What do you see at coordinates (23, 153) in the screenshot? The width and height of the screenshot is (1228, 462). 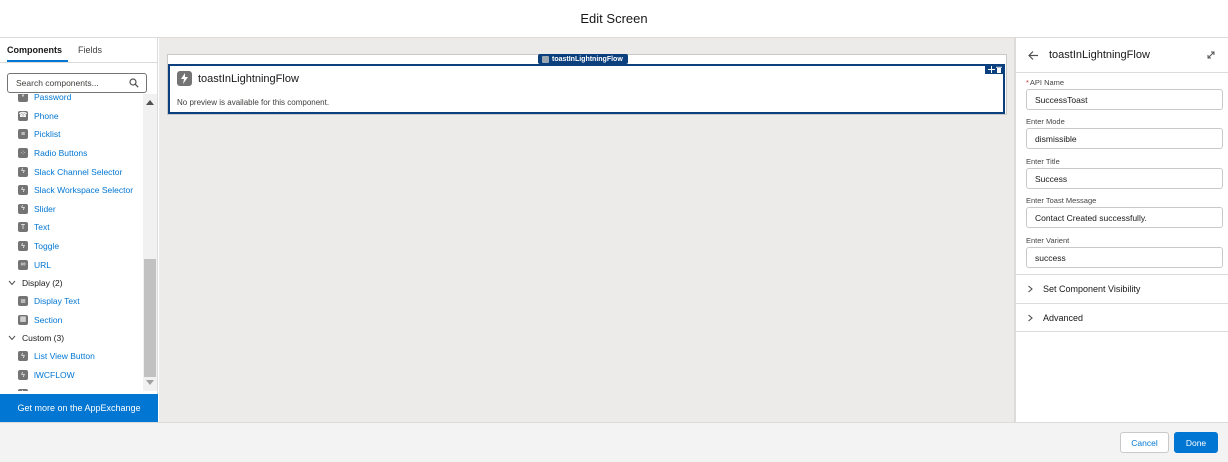 I see `radio-icon: ⁘` at bounding box center [23, 153].